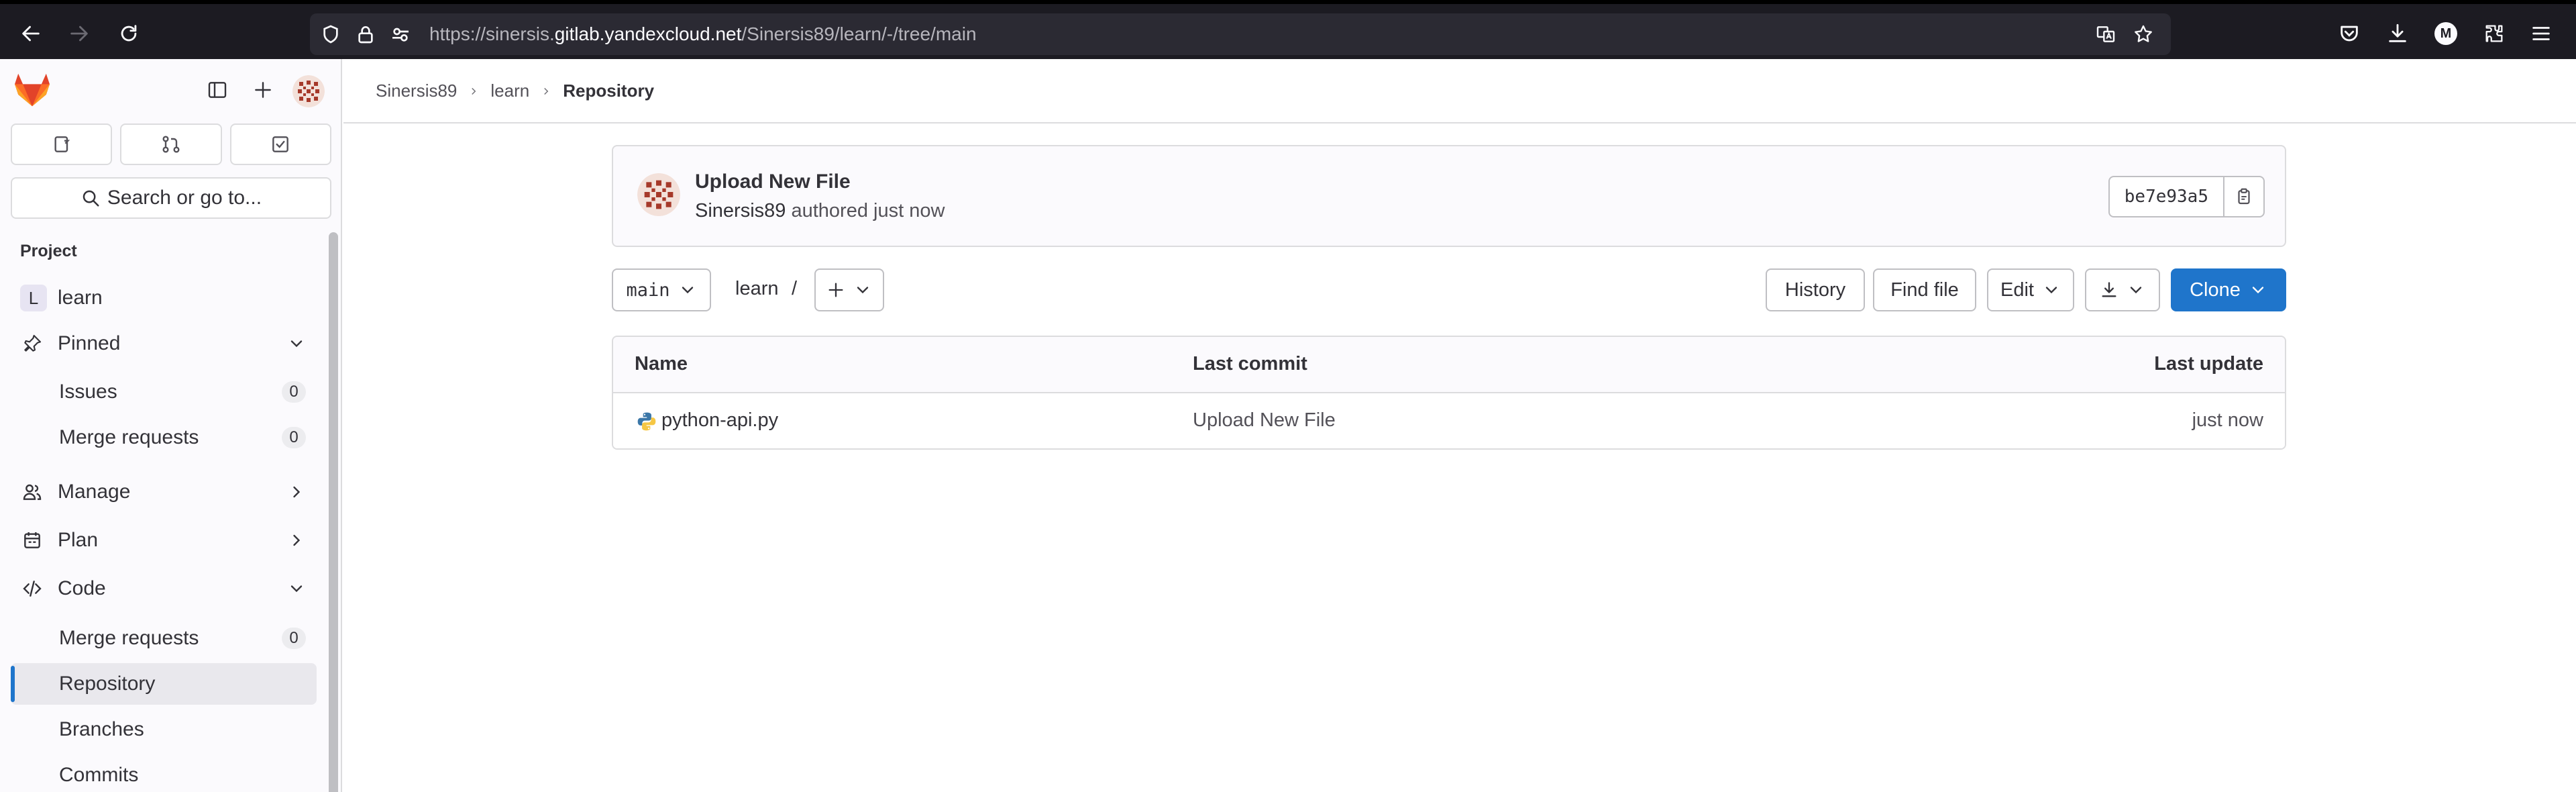  I want to click on profile-button: M, so click(2446, 33).